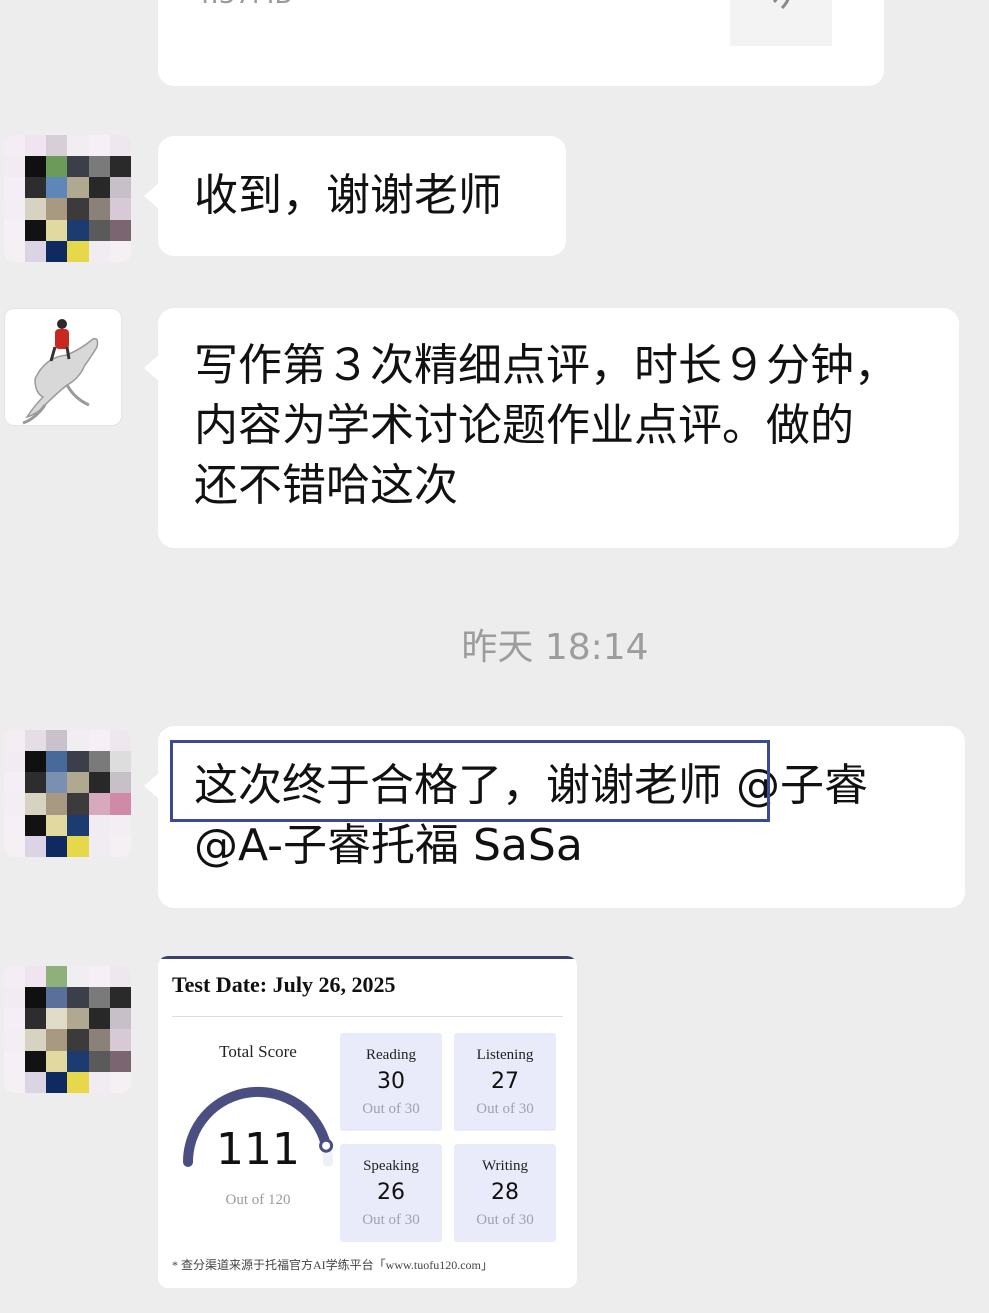 The image size is (989, 1313). I want to click on section-score: 28, so click(505, 1192).